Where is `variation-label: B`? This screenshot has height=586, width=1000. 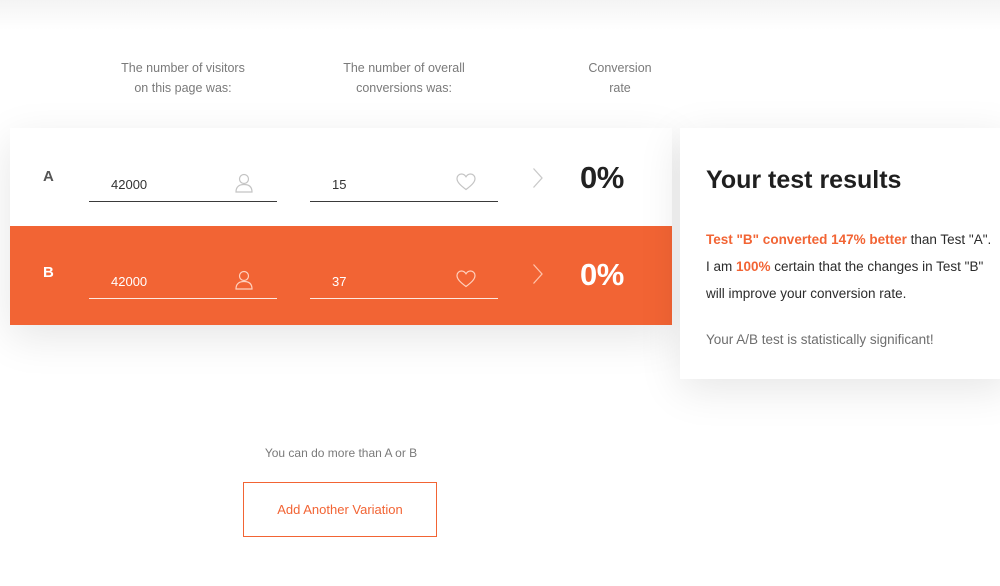
variation-label: B is located at coordinates (48, 272).